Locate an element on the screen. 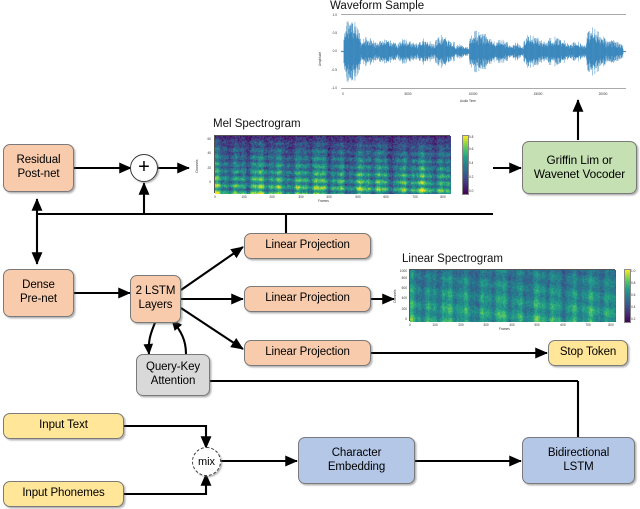 The width and height of the screenshot is (640, 509). linear-xtick-8: 800 is located at coordinates (611, 325).